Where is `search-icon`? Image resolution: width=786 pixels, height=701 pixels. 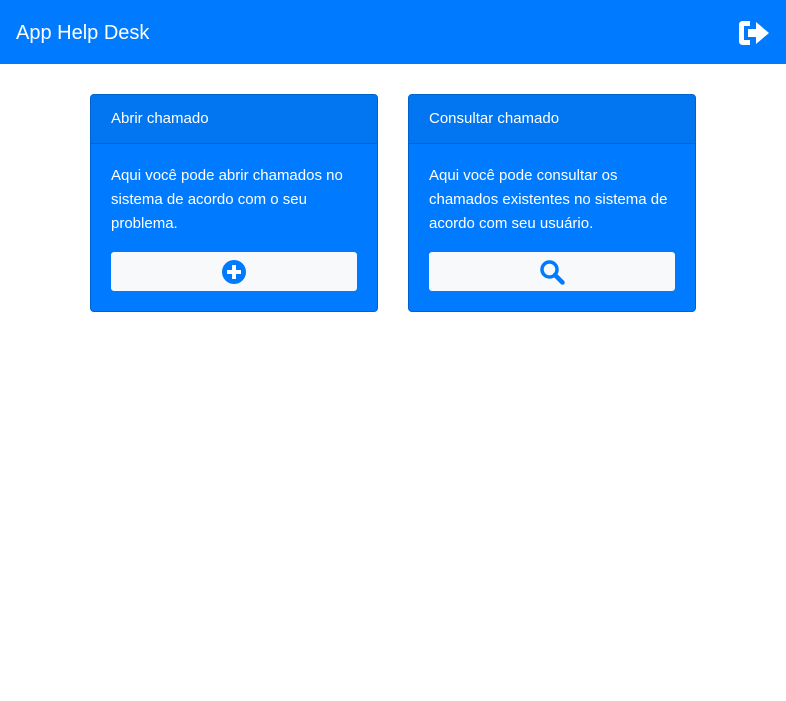 search-icon is located at coordinates (552, 272).